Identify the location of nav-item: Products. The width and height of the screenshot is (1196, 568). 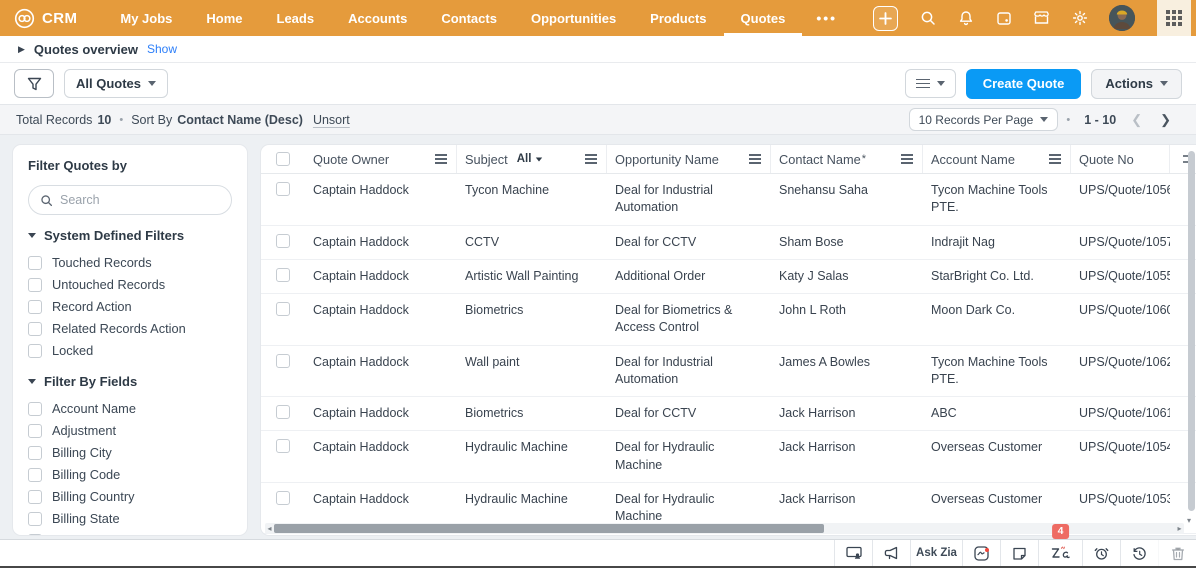
(678, 18).